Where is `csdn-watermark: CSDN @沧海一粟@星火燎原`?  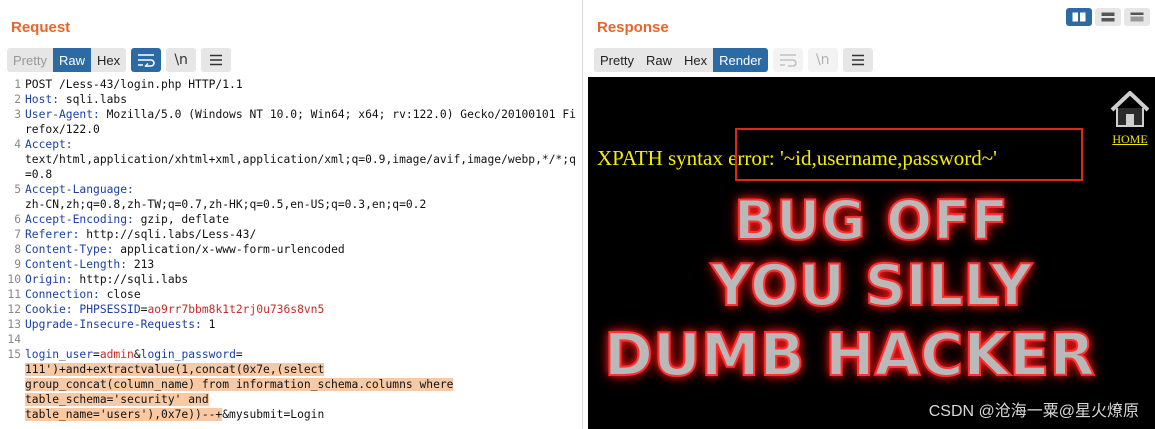
csdn-watermark: CSDN @沧海一粟@星火燎原 is located at coordinates (1033, 411).